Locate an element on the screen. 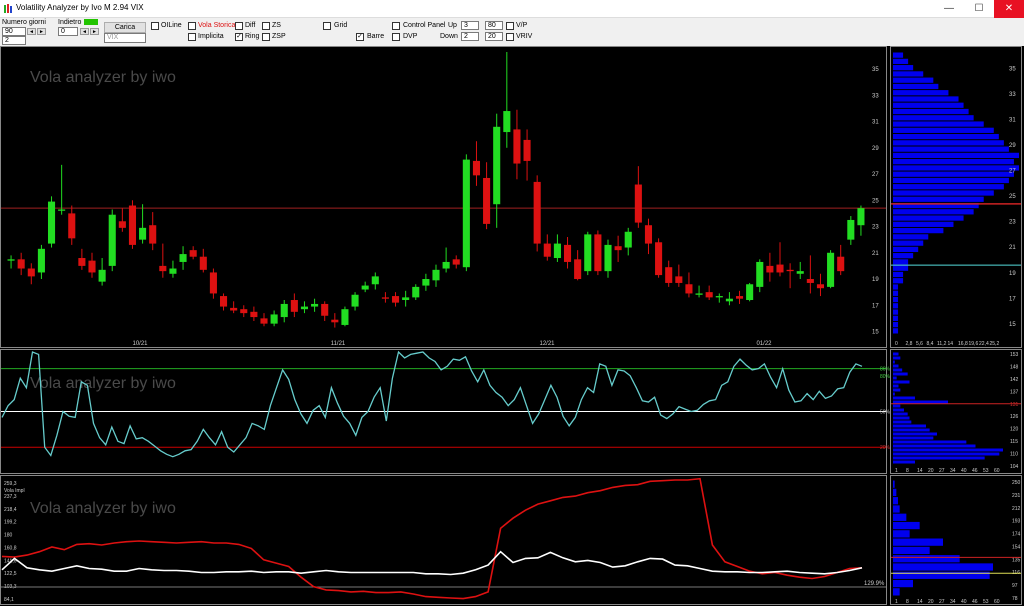 Image resolution: width=1024 pixels, height=606 pixels. back-increment-button: ► is located at coordinates (94, 31).